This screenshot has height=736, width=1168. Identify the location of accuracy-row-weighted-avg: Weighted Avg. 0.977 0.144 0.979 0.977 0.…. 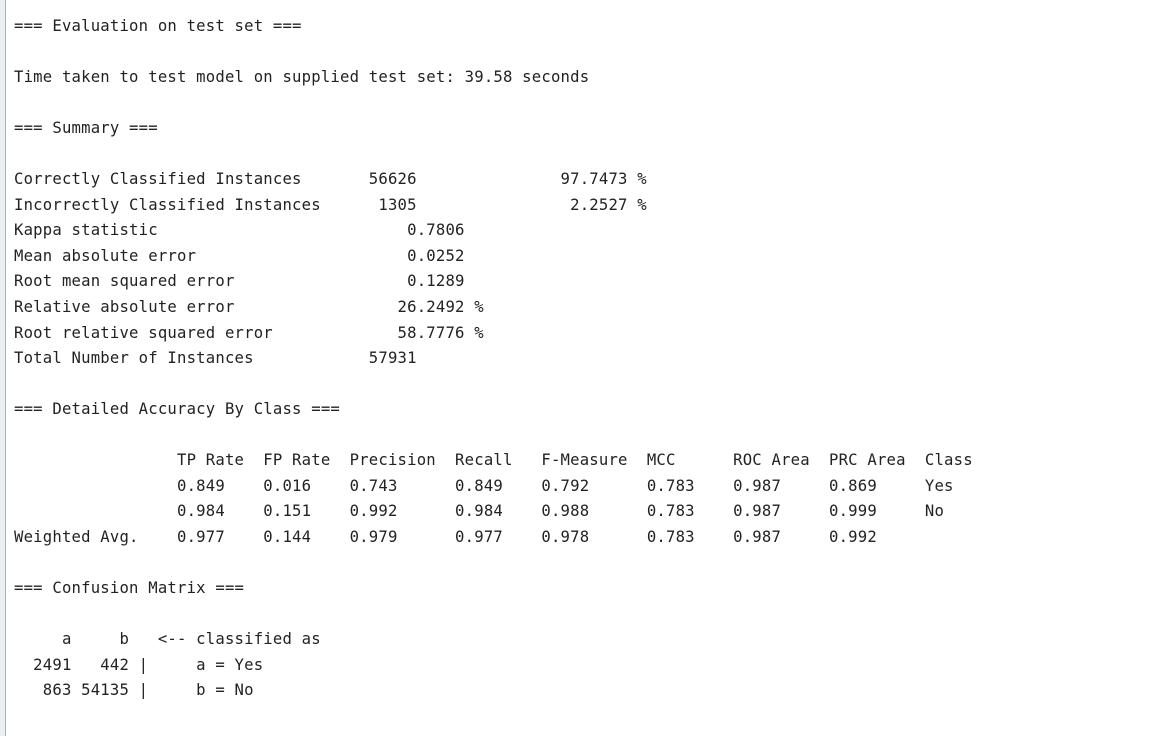
(445, 536).